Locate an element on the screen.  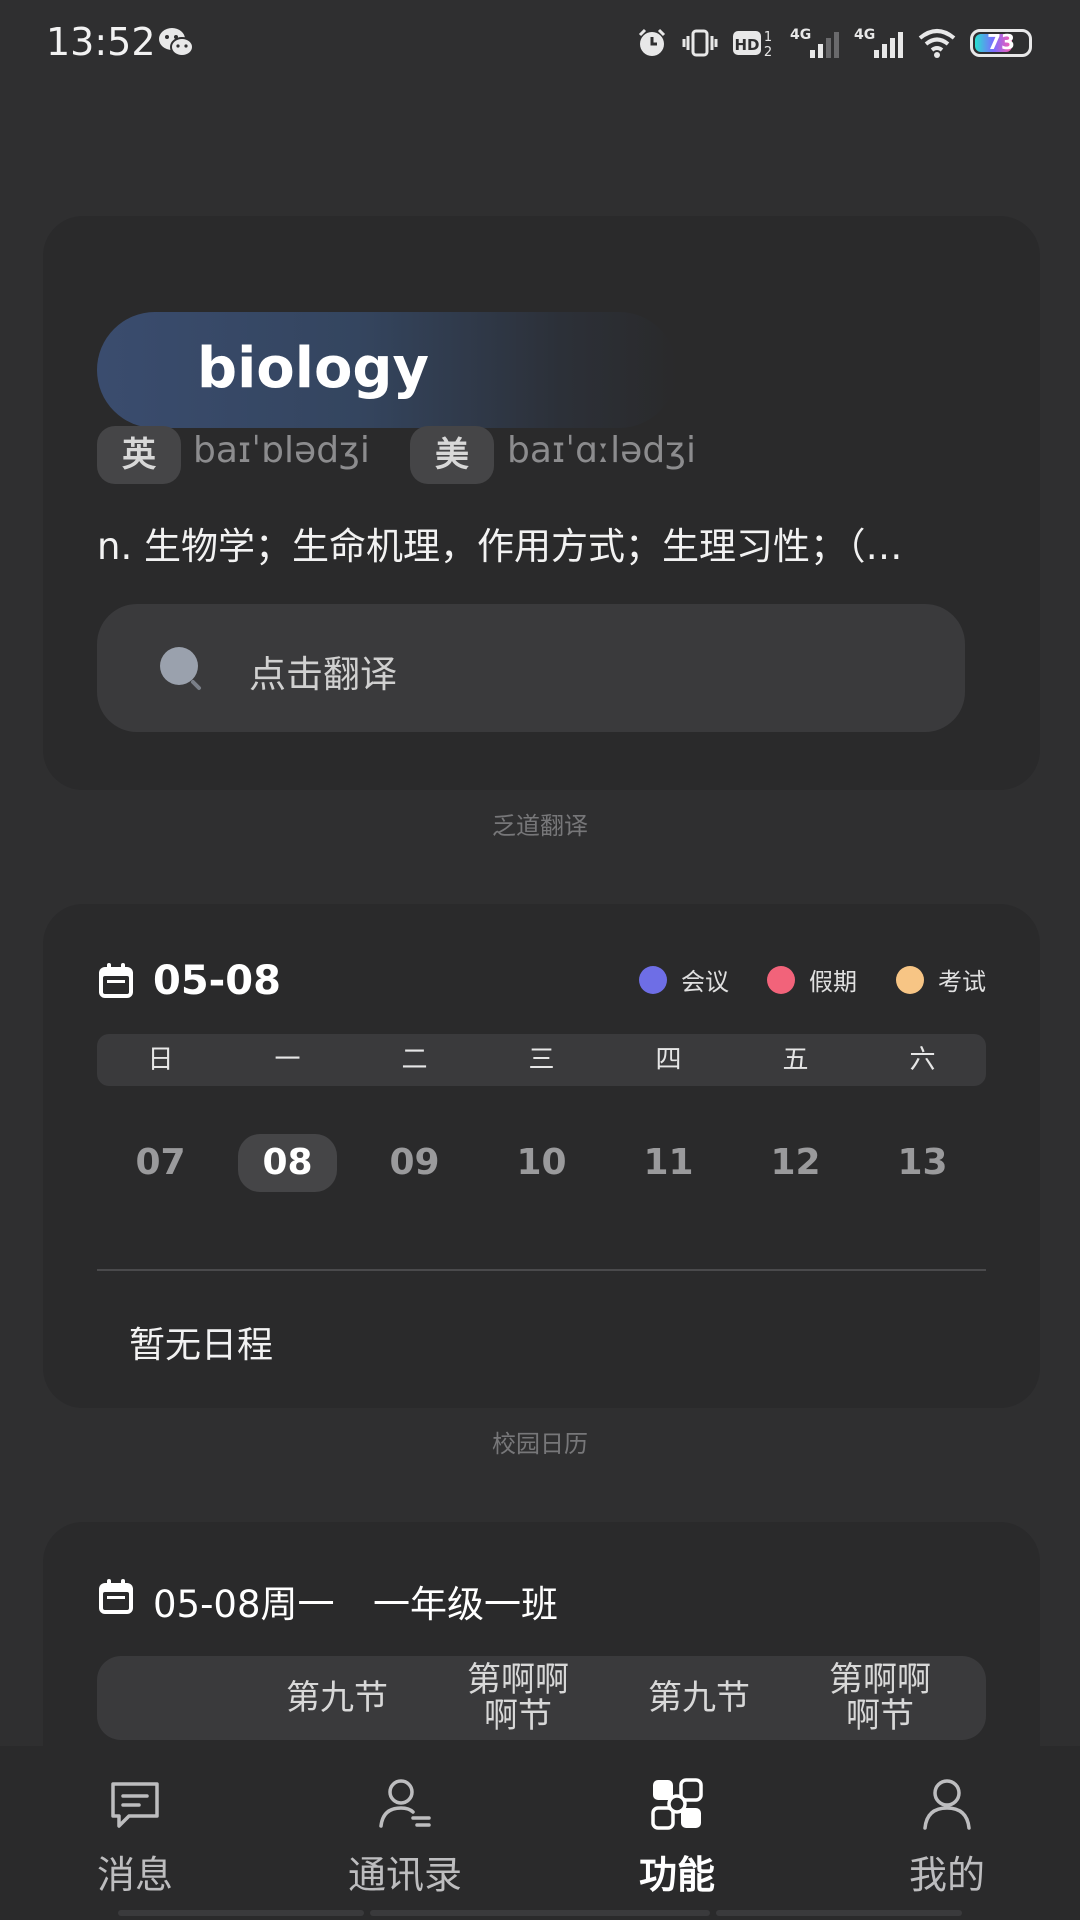
nav-label: 功能 is located at coordinates (676, 1875).